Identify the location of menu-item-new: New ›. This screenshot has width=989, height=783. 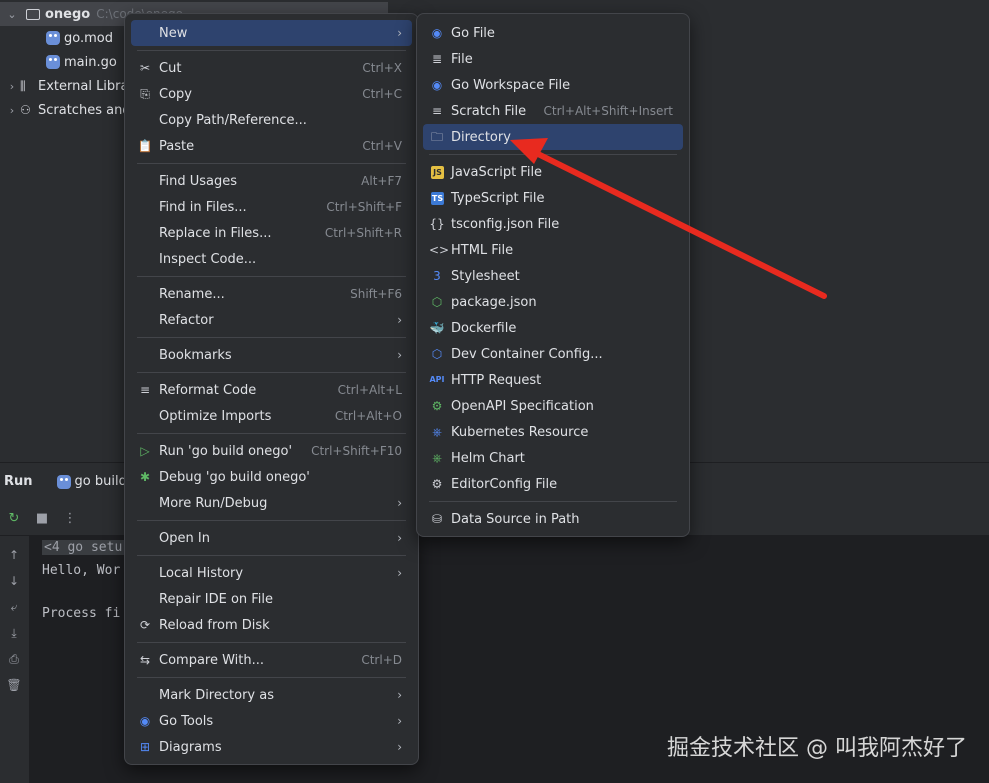
(271, 33).